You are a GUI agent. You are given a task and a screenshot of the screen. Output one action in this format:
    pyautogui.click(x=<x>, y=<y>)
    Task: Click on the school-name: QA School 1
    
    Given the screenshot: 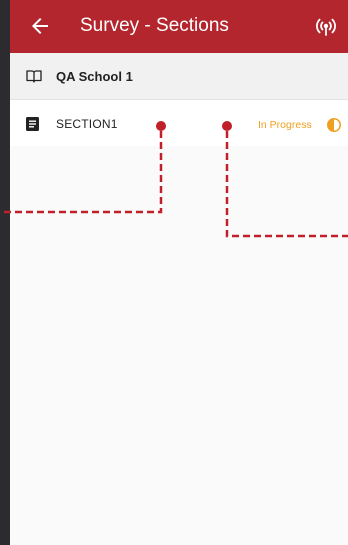 What is the action you would take?
    pyautogui.click(x=94, y=76)
    